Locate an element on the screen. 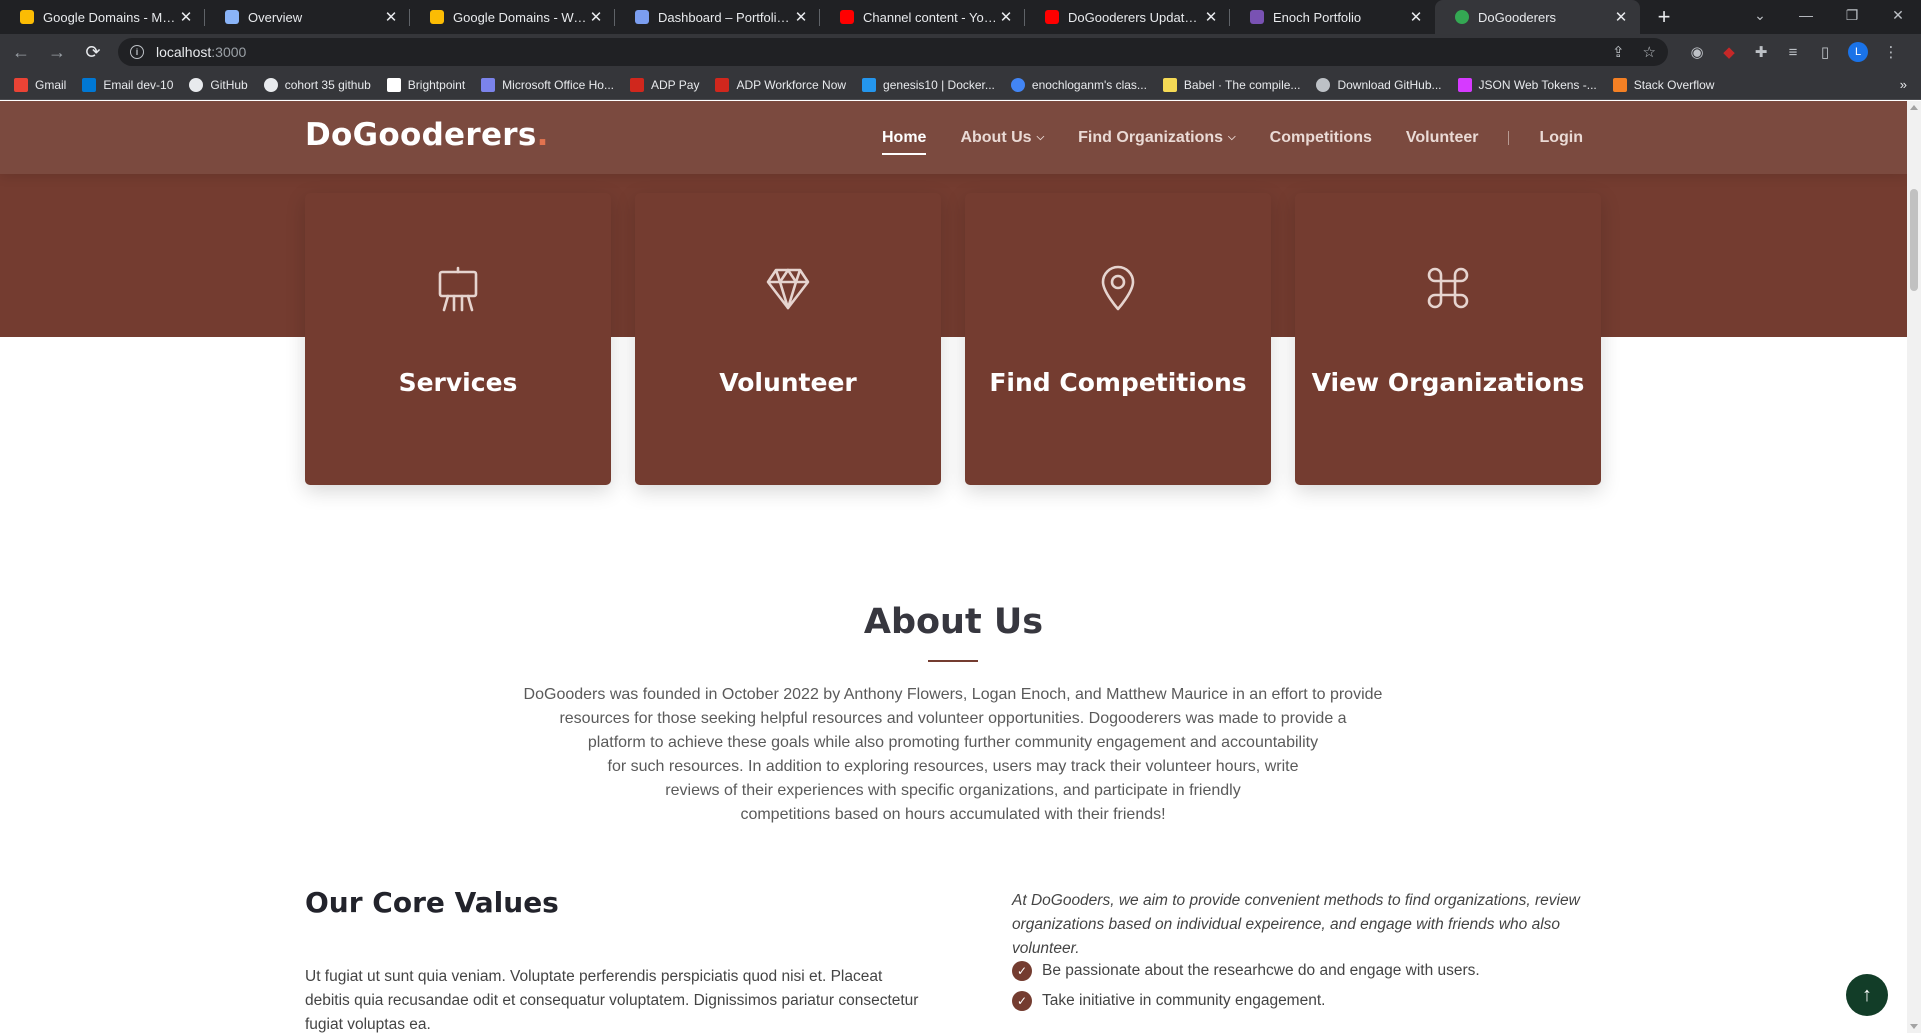  bookmark-item: Stack Overflow is located at coordinates (1663, 84).